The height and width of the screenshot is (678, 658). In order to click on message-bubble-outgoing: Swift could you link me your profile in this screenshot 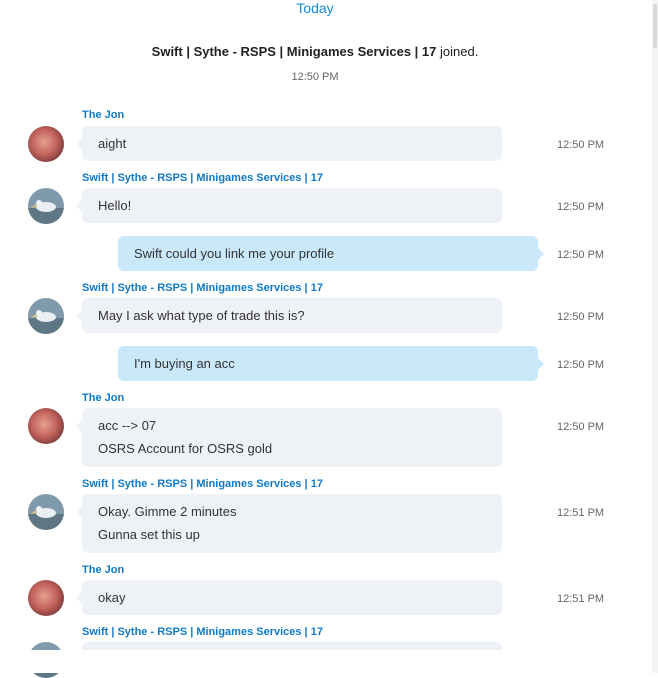, I will do `click(331, 253)`.